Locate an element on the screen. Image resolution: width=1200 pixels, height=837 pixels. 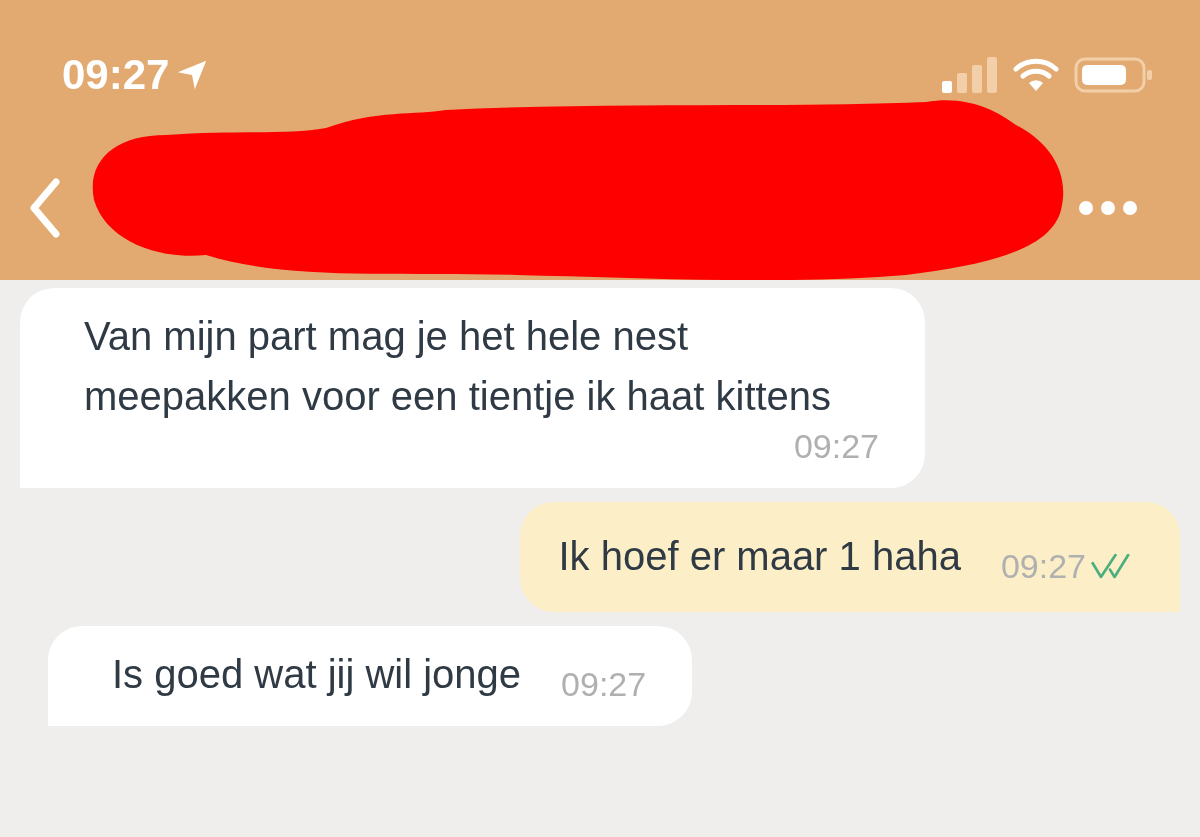
wifi-icon is located at coordinates (1036, 75).